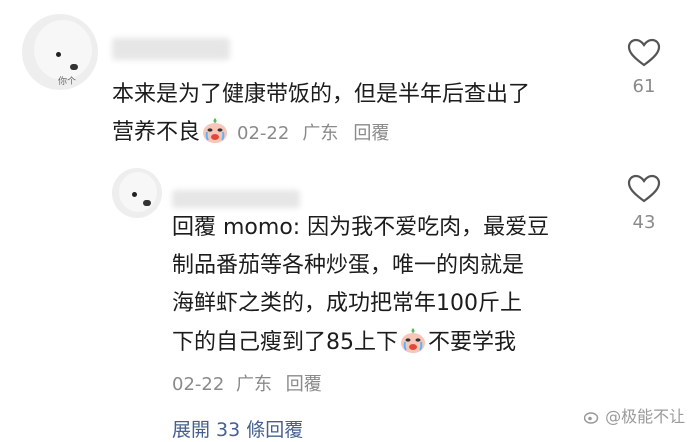 The image size is (690, 442). What do you see at coordinates (644, 86) in the screenshot?
I see `comment-like-count: 61` at bounding box center [644, 86].